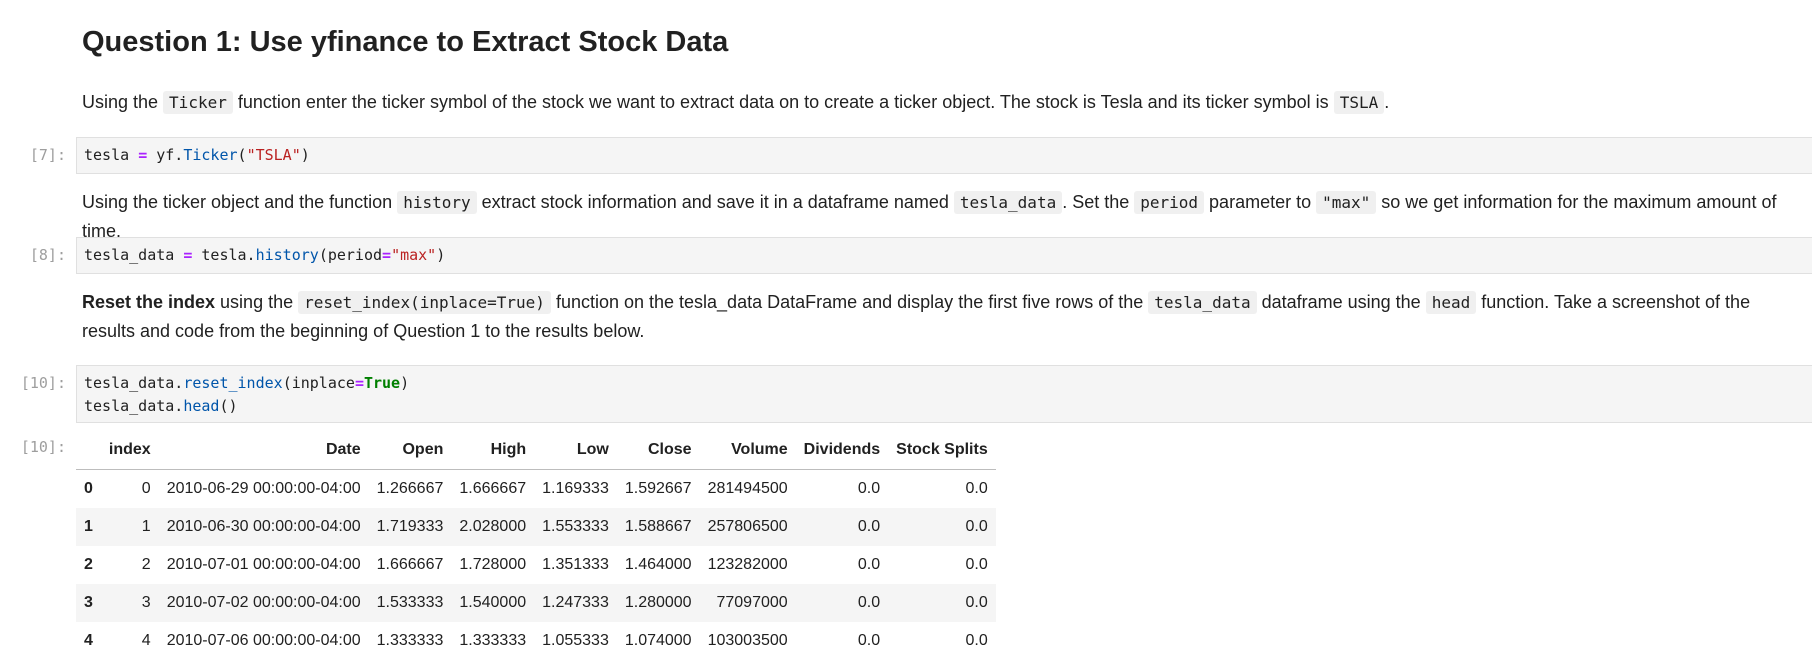  What do you see at coordinates (88, 450) in the screenshot?
I see `column-header` at bounding box center [88, 450].